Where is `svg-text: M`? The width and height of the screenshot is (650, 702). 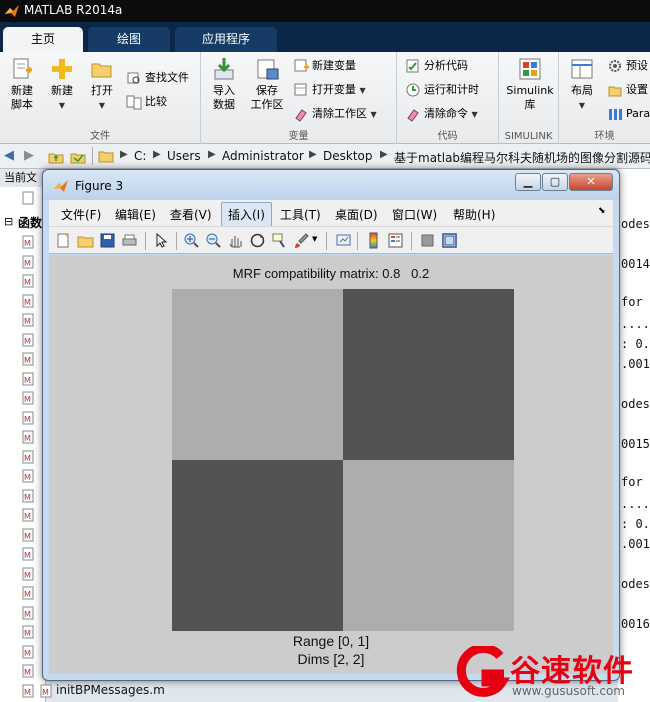 svg-text: M is located at coordinates (27, 341).